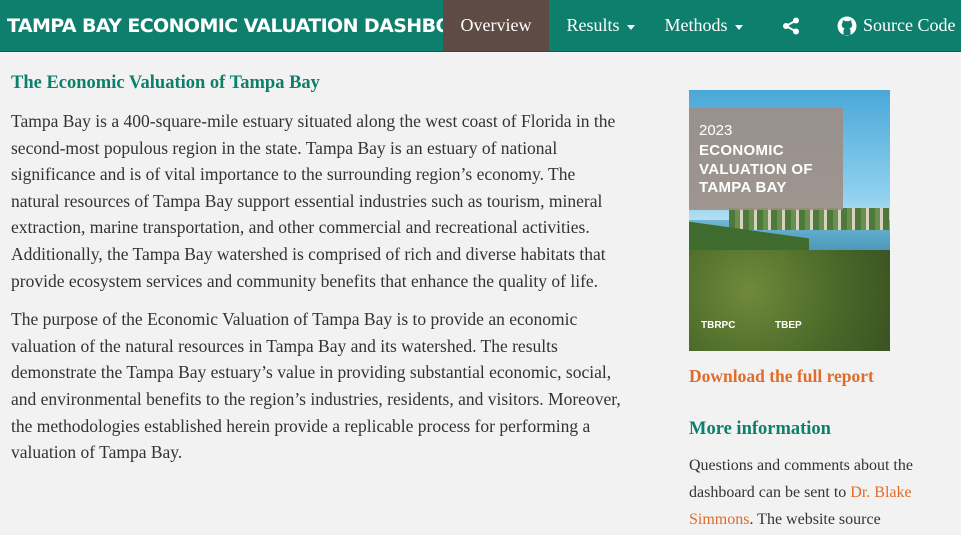  What do you see at coordinates (741, 150) in the screenshot?
I see `cover-title-line1: ECONOMIC` at bounding box center [741, 150].